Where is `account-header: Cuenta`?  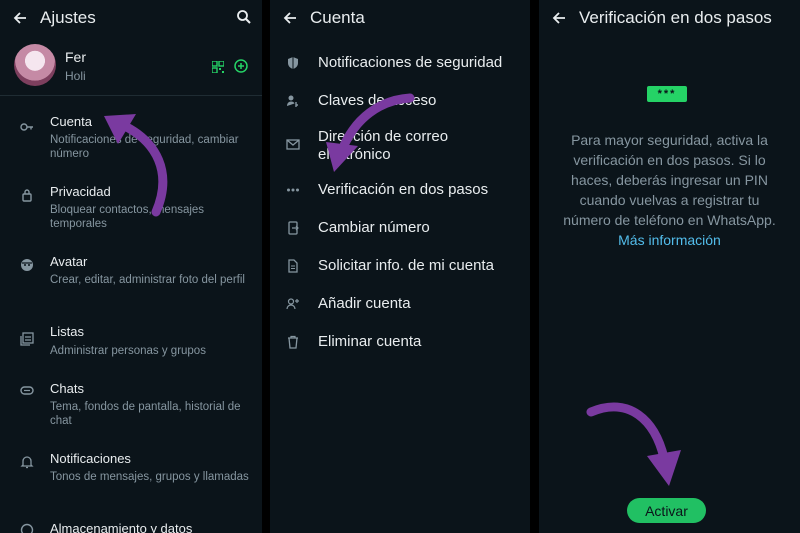
account-header: Cuenta is located at coordinates (400, 18).